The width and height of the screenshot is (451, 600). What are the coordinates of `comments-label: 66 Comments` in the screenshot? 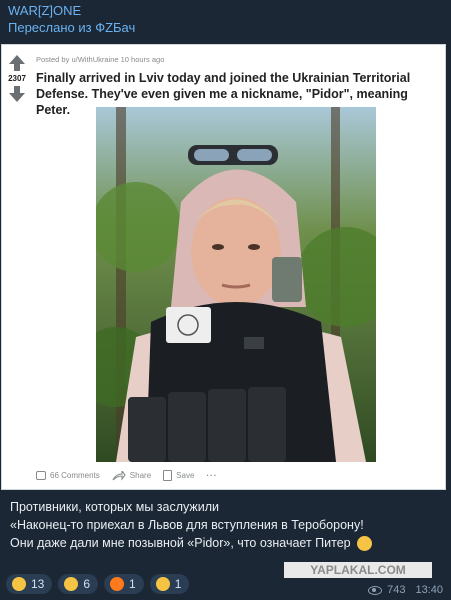 It's located at (75, 475).